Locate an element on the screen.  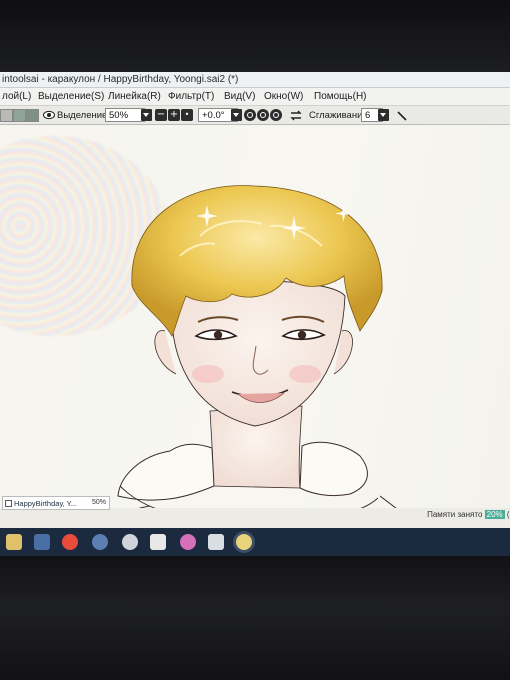
document-icon is located at coordinates (8, 503).